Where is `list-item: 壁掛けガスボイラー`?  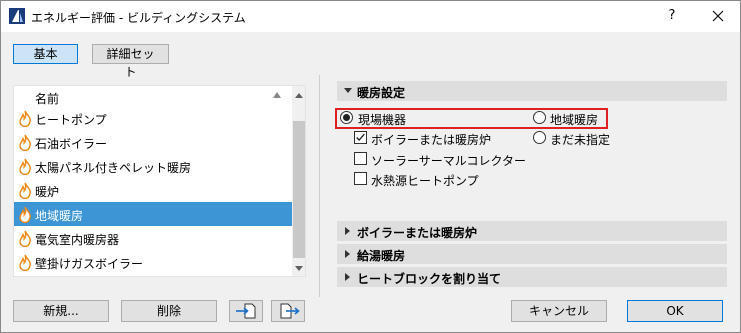 list-item: 壁掛けガスボイラー is located at coordinates (153, 262).